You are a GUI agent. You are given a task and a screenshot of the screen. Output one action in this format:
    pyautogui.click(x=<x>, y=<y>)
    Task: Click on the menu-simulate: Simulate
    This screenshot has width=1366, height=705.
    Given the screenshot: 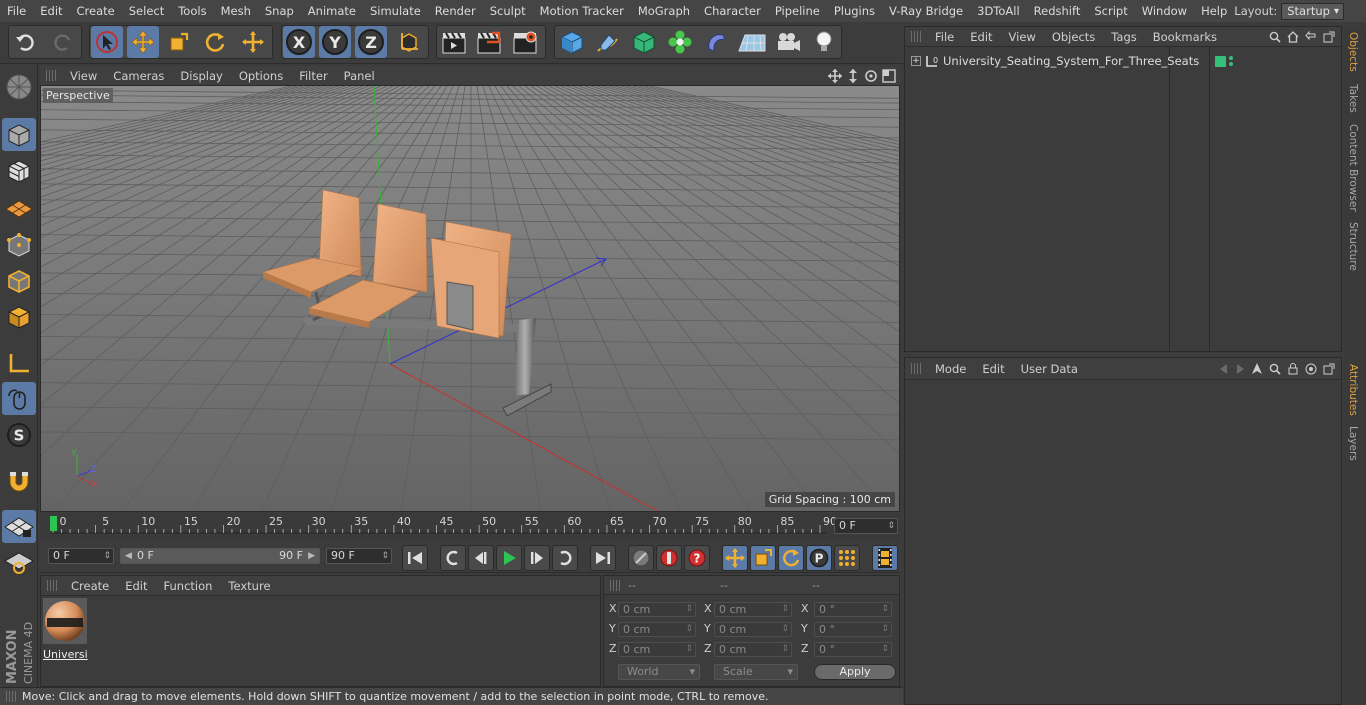 What is the action you would take?
    pyautogui.click(x=395, y=11)
    